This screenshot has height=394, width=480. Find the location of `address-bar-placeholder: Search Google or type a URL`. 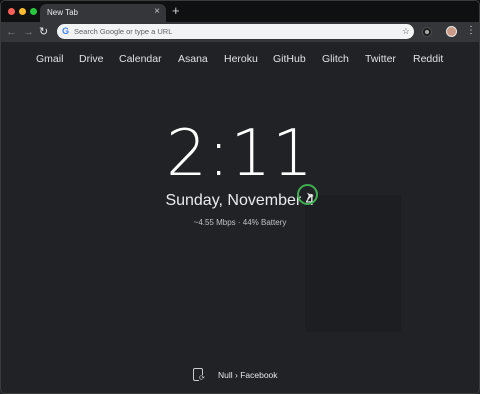

address-bar-placeholder: Search Google or type a URL is located at coordinates (123, 31).